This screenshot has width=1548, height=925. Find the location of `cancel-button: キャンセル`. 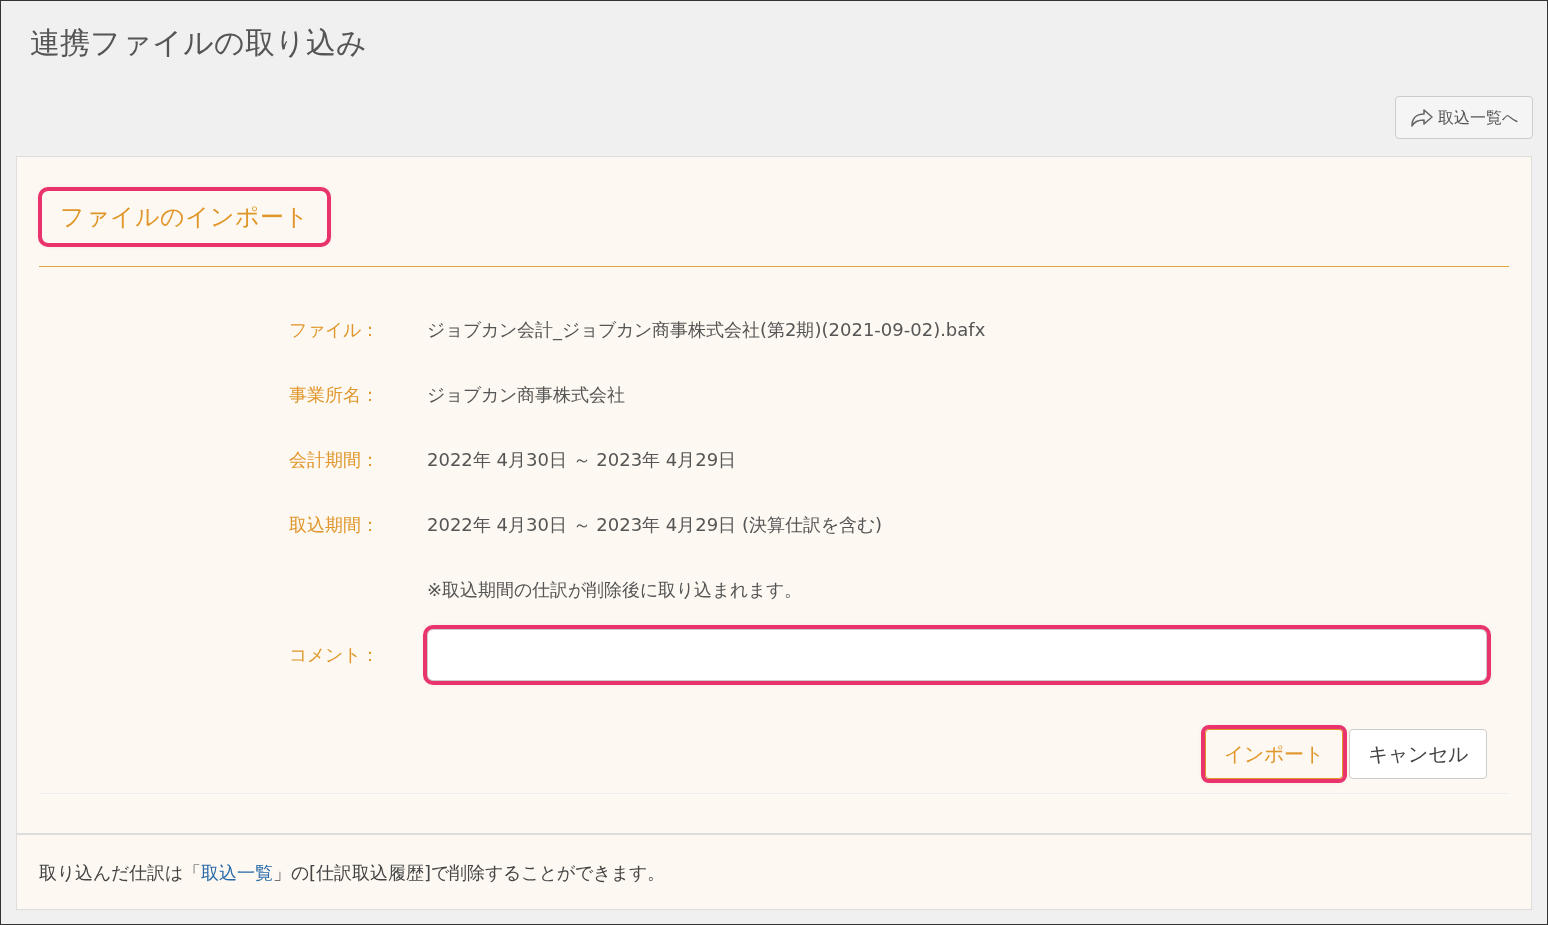

cancel-button: キャンセル is located at coordinates (1418, 754).